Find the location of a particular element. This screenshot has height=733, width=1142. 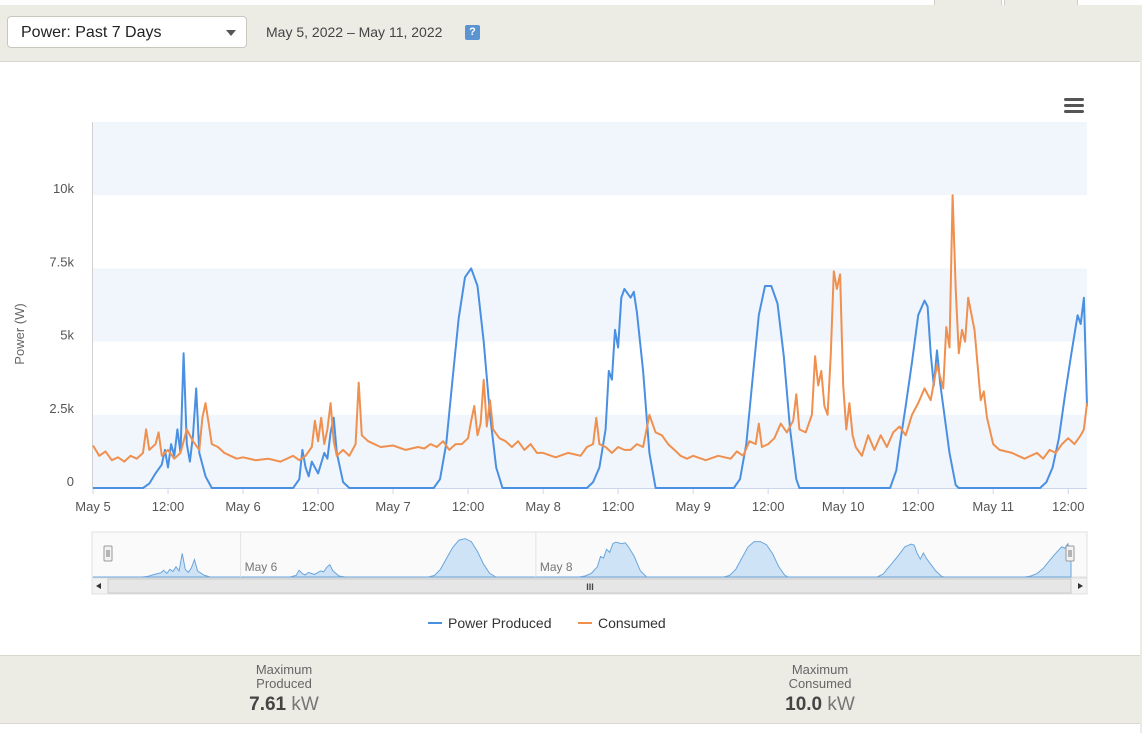

scrollbar-grip: III is located at coordinates (590, 587).